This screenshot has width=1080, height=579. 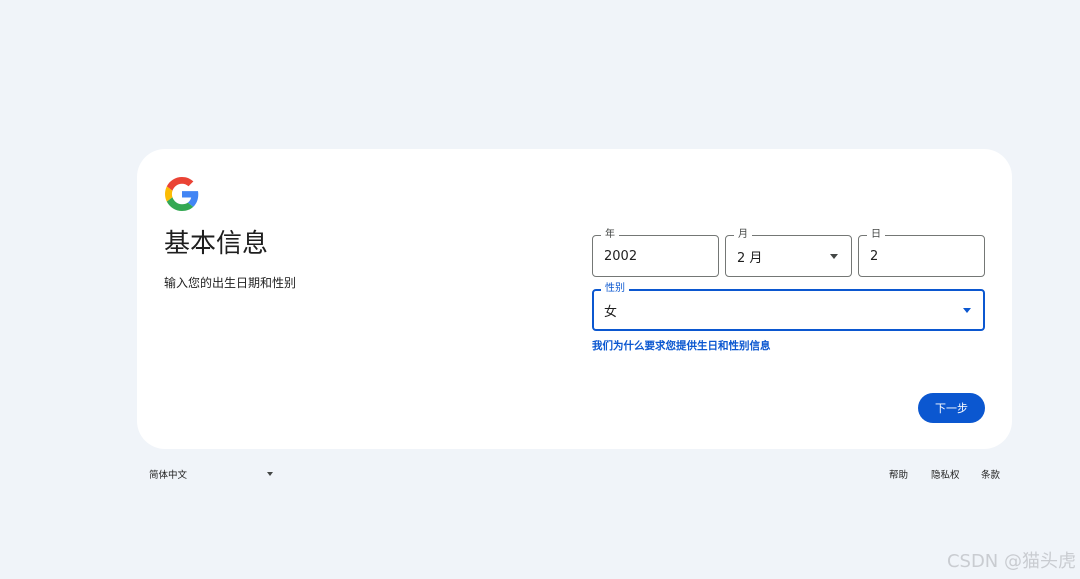 I want to click on gender-select: 性别 女, so click(x=788, y=310).